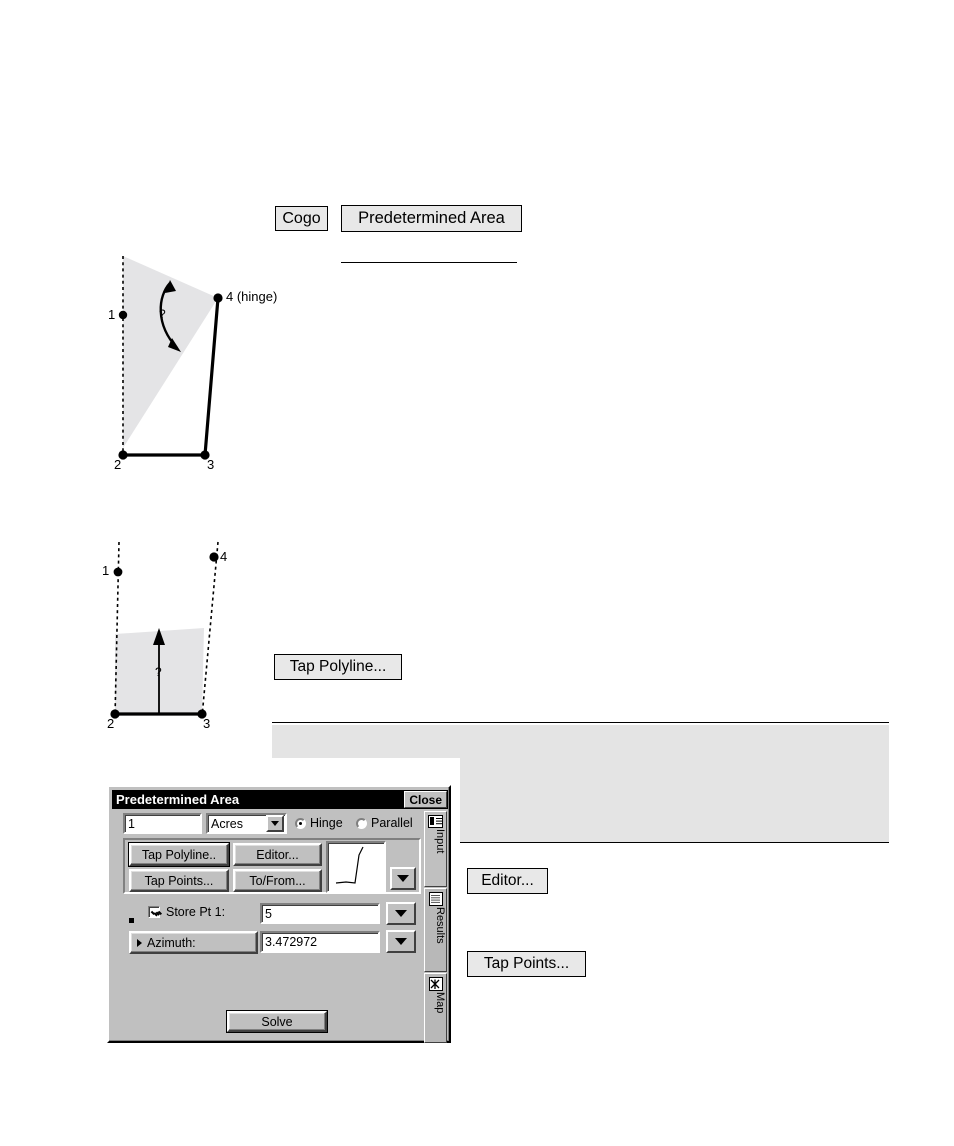  I want to click on tab-map: Map, so click(435, 1008).